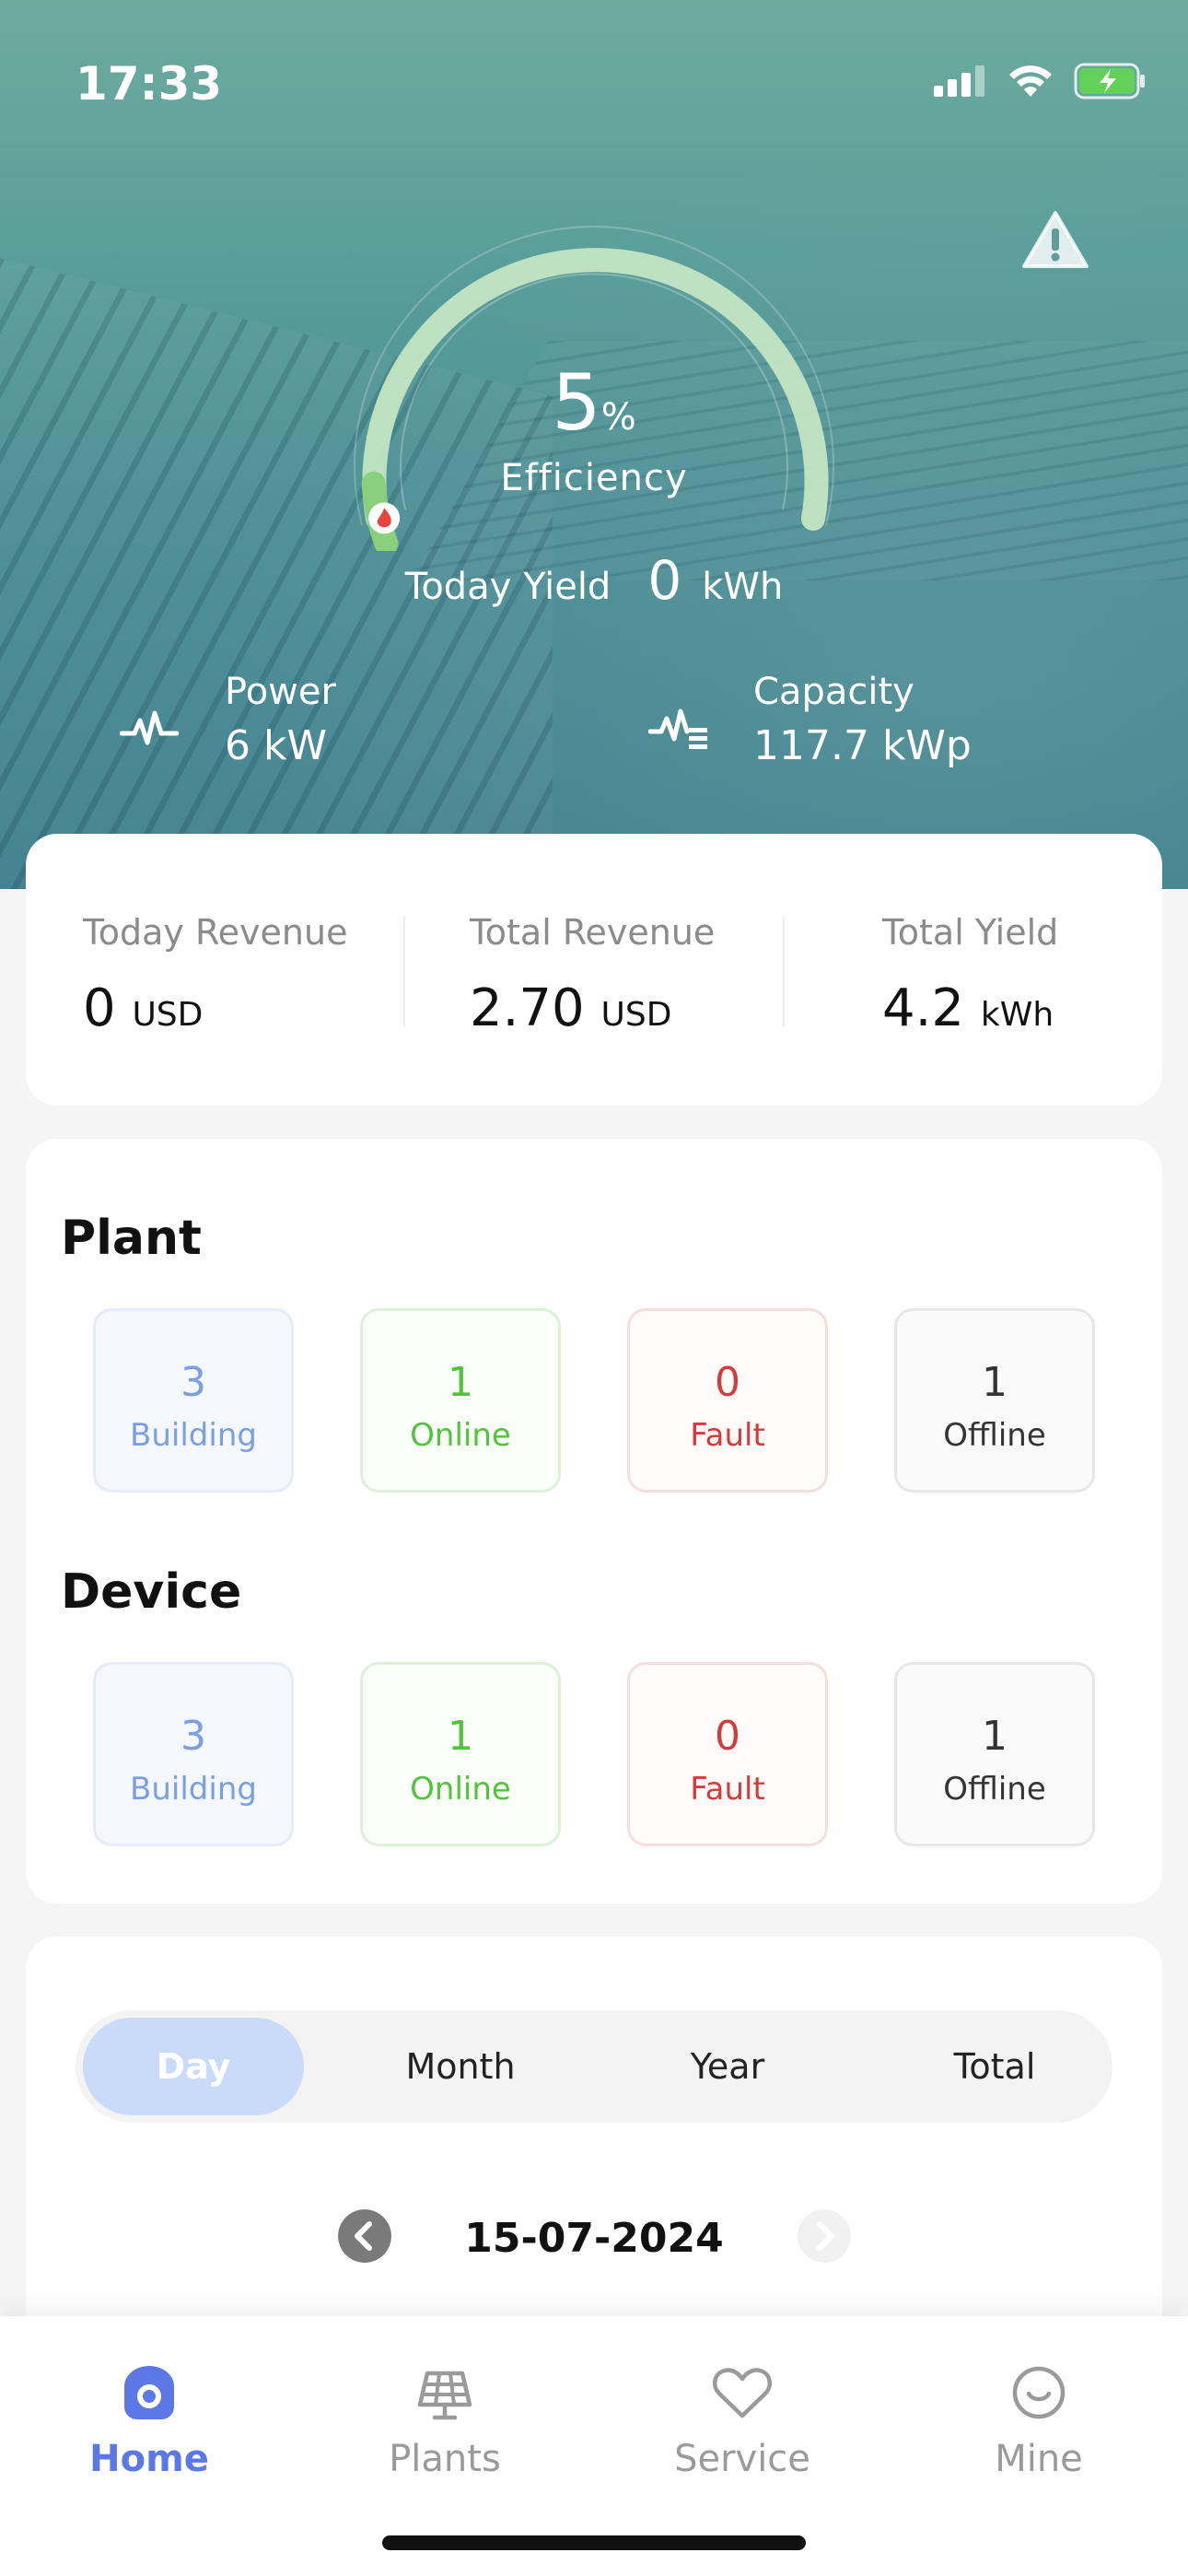 This screenshot has width=1188, height=2576. I want to click on total-yield: Total Yield 4.2 kWh, so click(970, 975).